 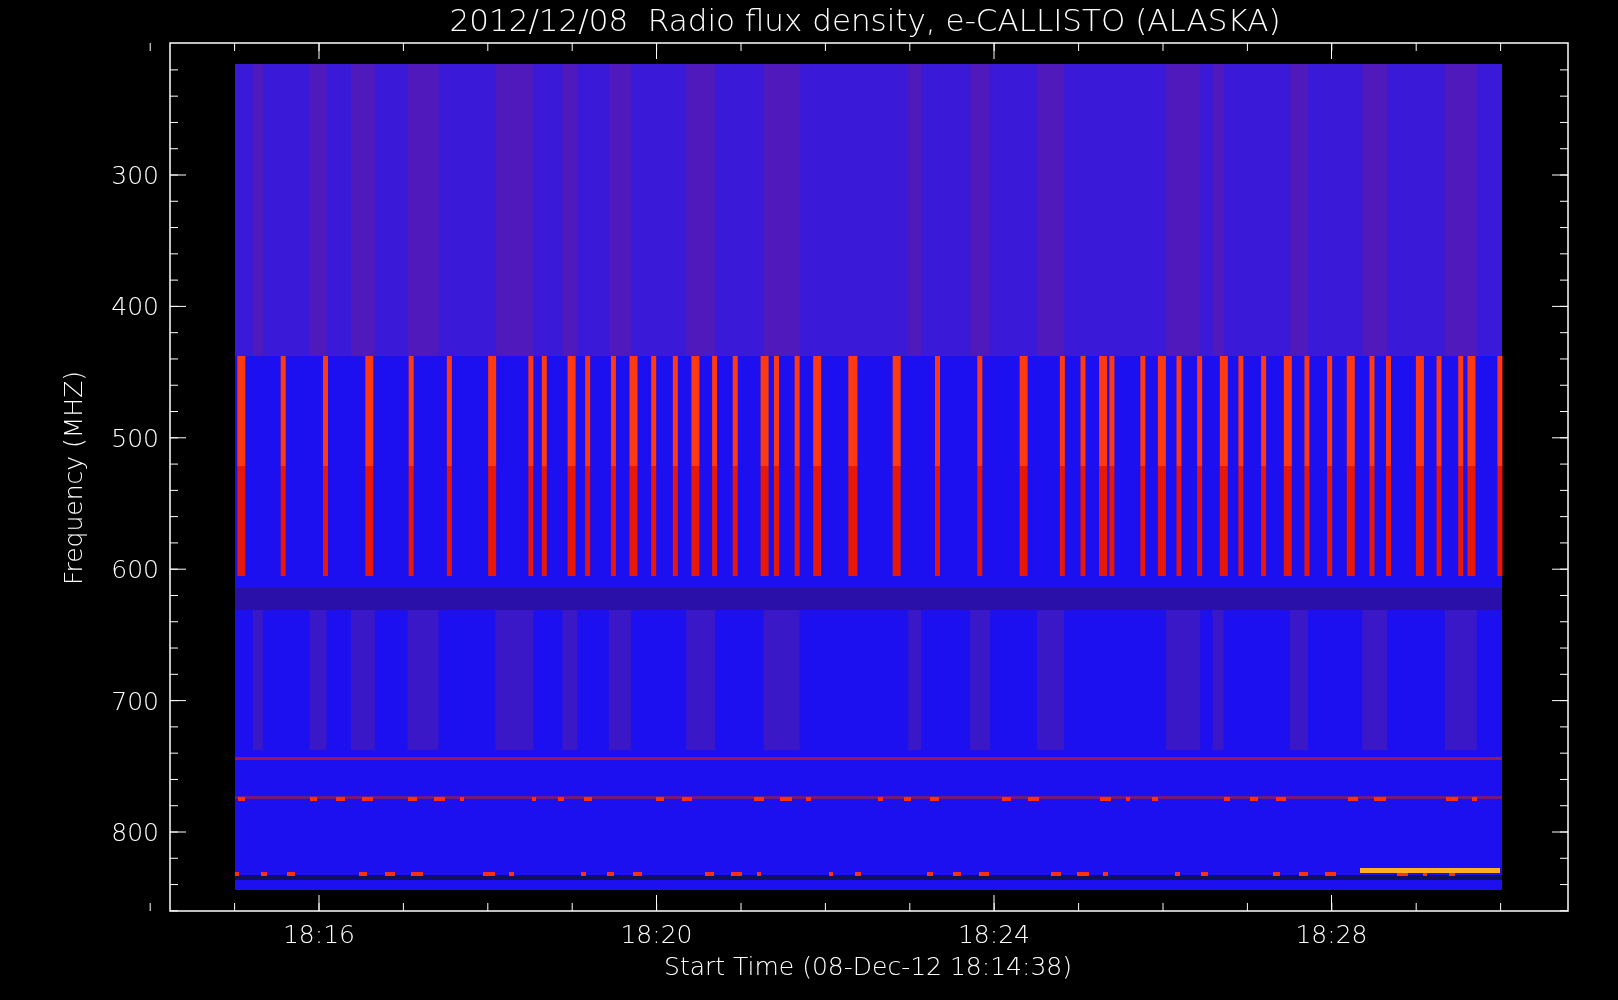 What do you see at coordinates (135, 307) in the screenshot?
I see `y-tick-label: 400` at bounding box center [135, 307].